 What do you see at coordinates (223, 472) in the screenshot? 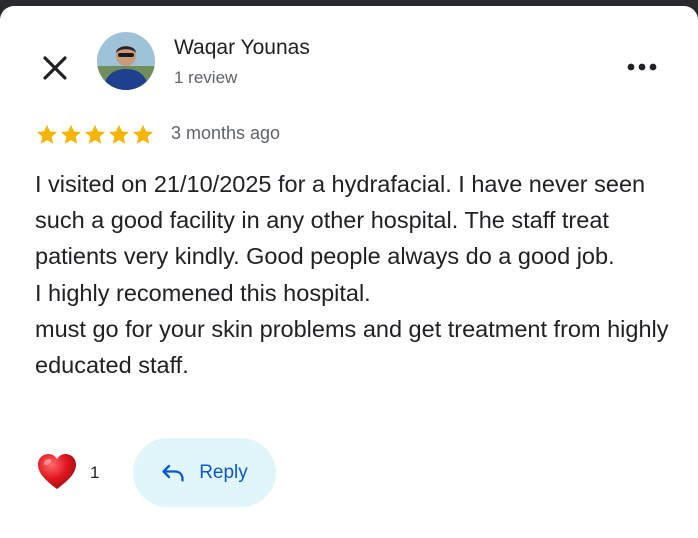
I see `reply-label: Reply` at bounding box center [223, 472].